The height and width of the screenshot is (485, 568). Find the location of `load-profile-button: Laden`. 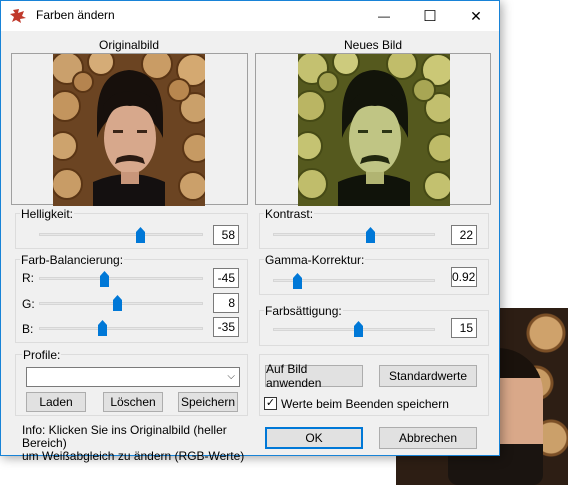

load-profile-button: Laden is located at coordinates (56, 402).